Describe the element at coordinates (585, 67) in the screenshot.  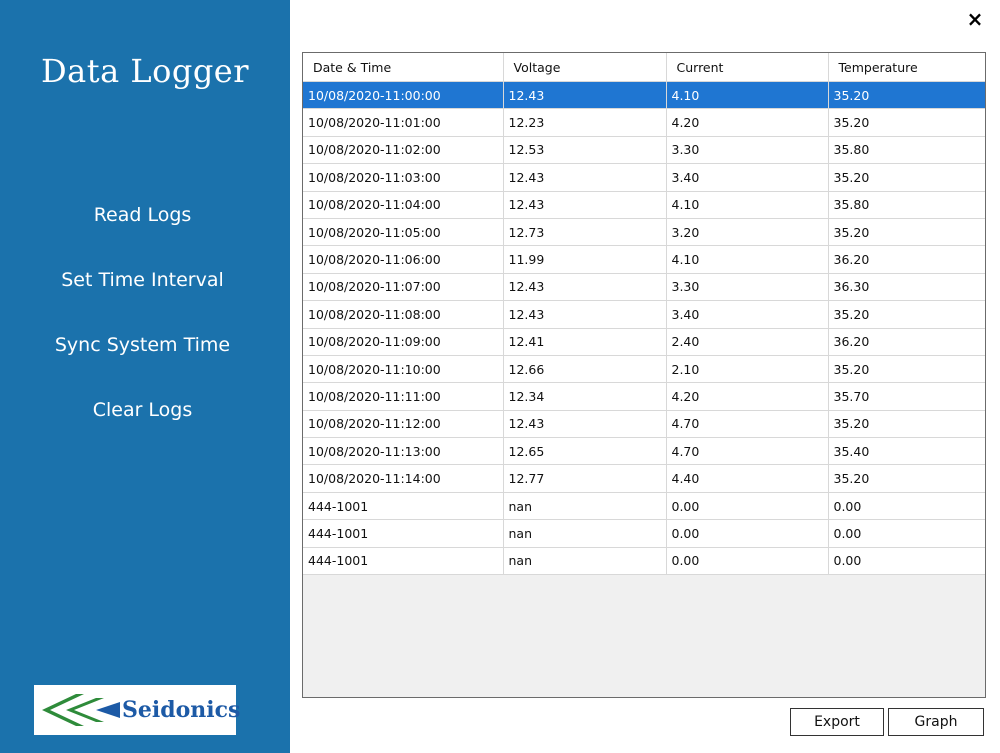
I see `column-header-voltage: Voltage` at that location.